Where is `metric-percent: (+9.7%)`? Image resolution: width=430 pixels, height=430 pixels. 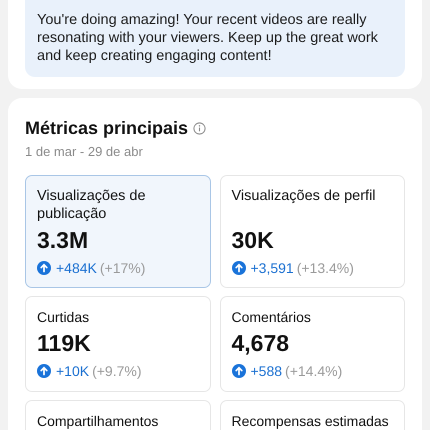
metric-percent: (+9.7%) is located at coordinates (117, 371).